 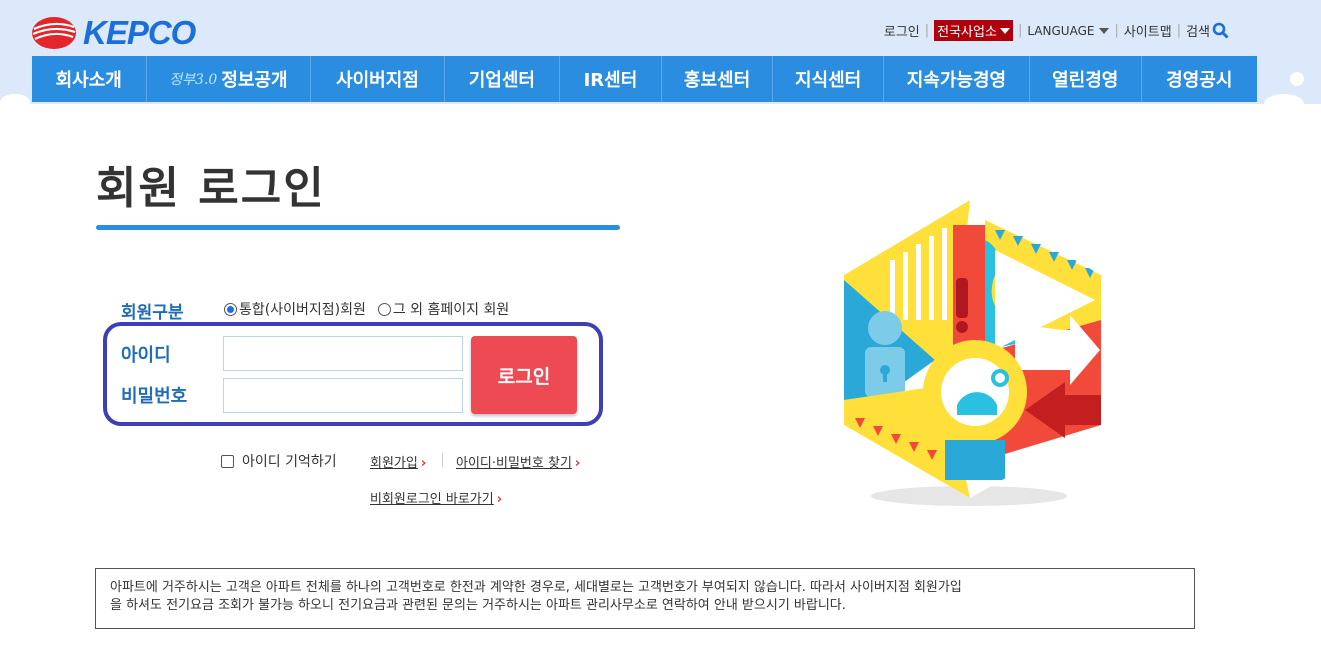 I want to click on kepco-emblem-icon, so click(x=54, y=33).